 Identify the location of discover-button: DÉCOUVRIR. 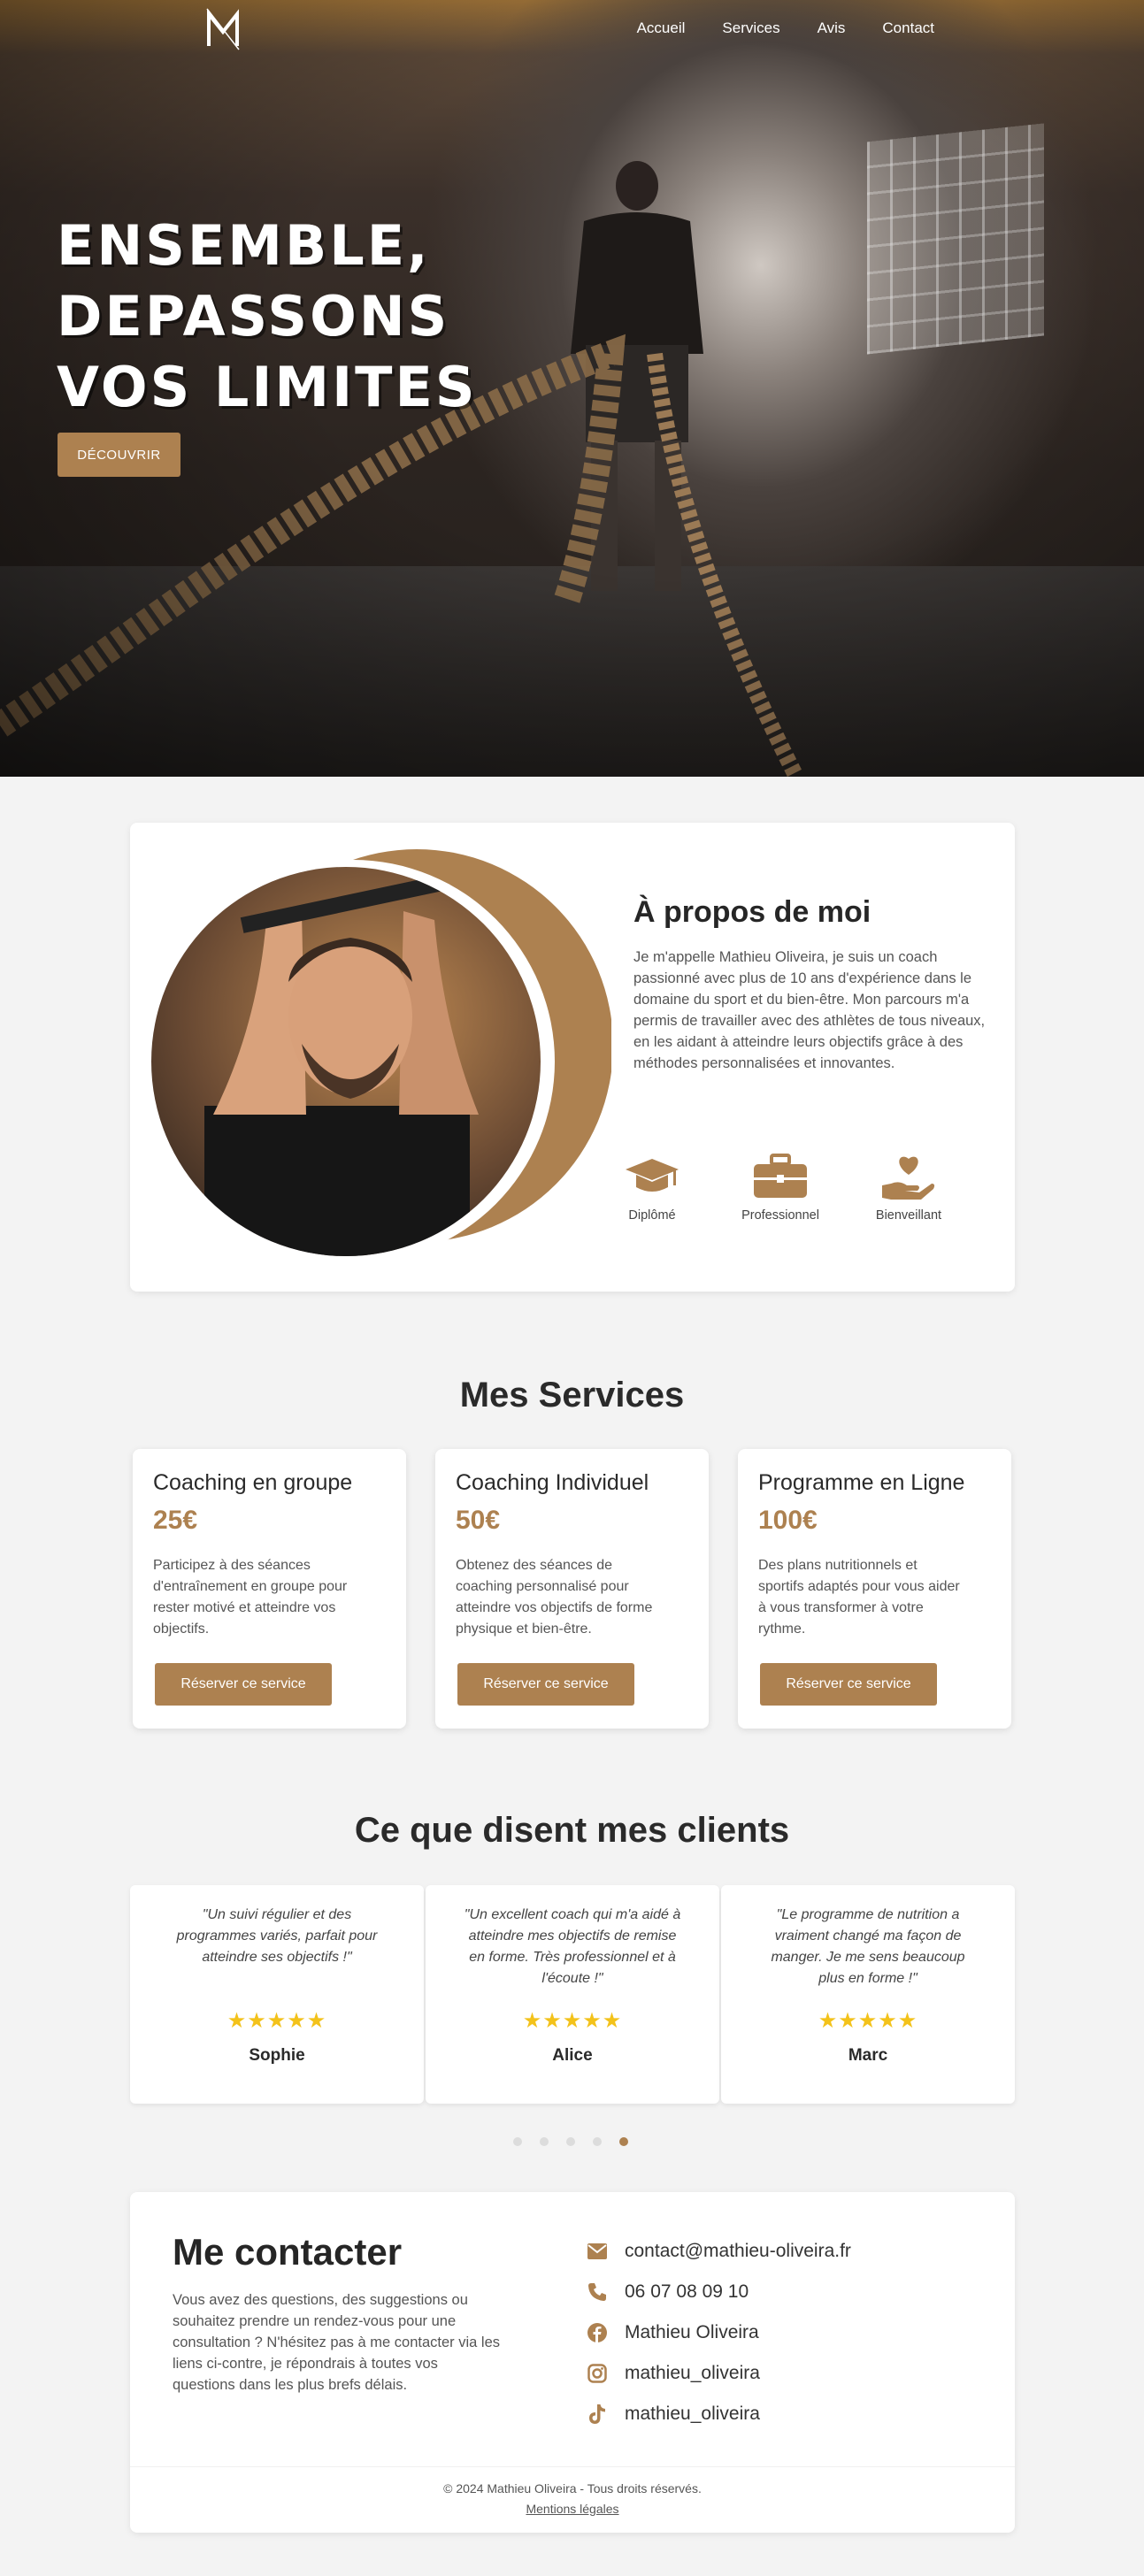
(119, 455).